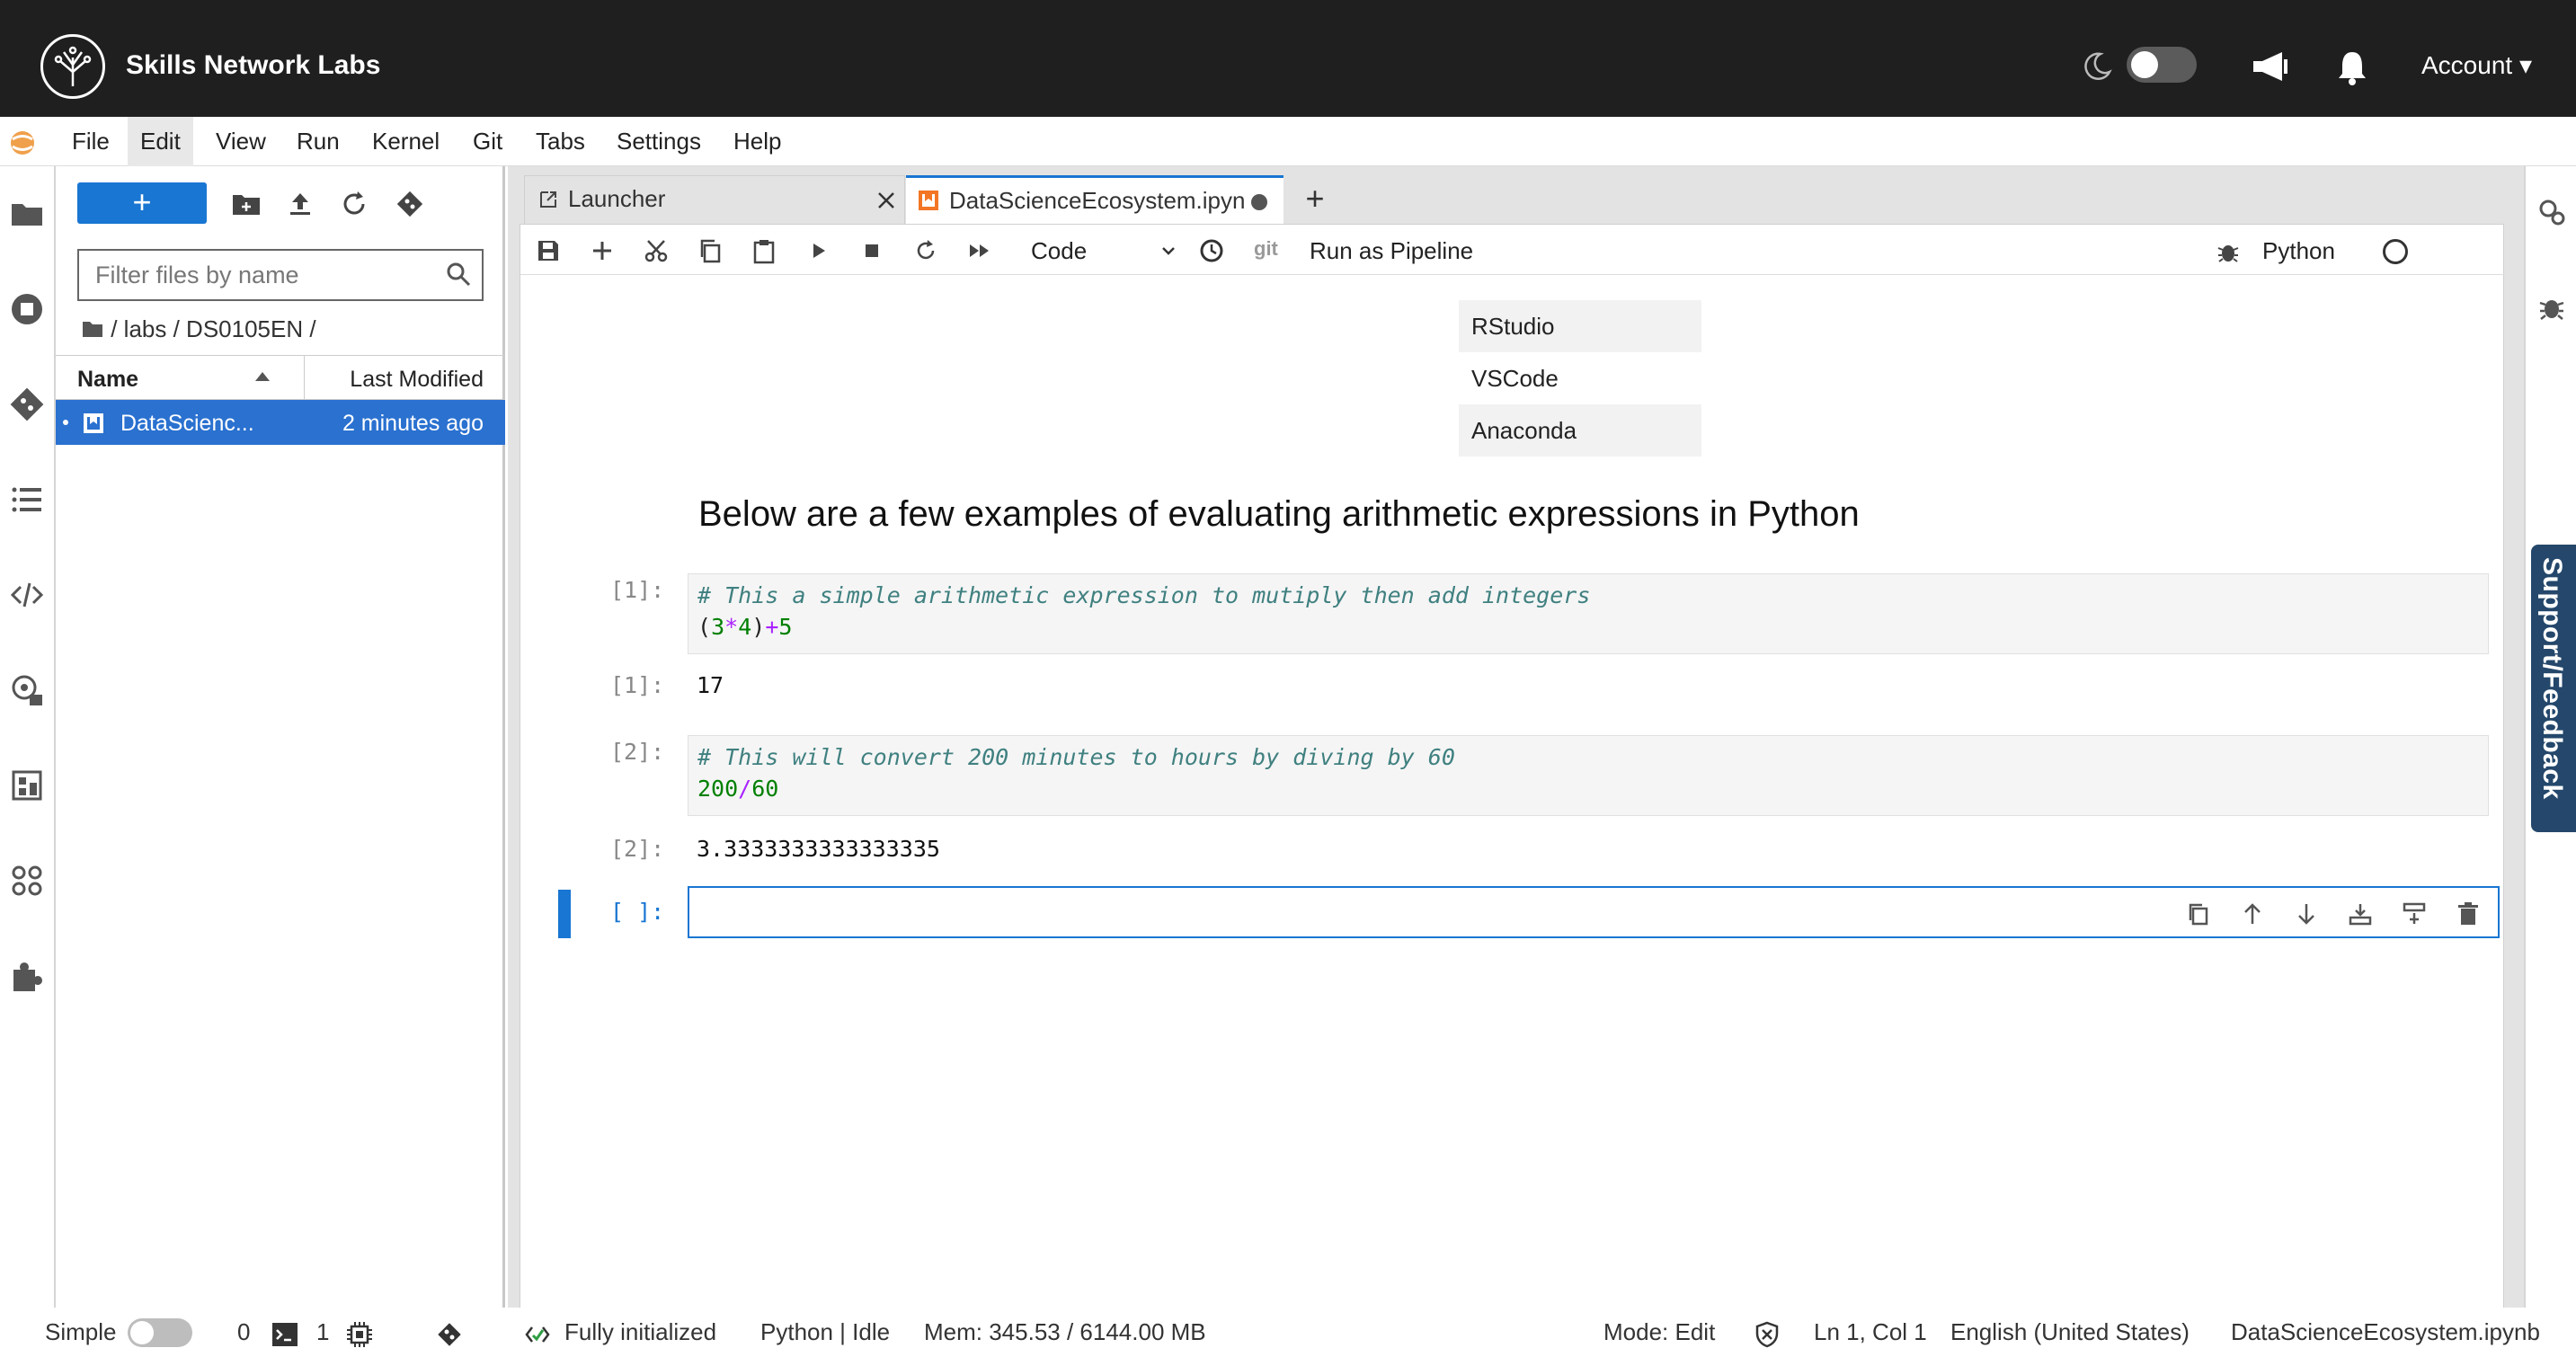  I want to click on chevron-down-icon, so click(1168, 251).